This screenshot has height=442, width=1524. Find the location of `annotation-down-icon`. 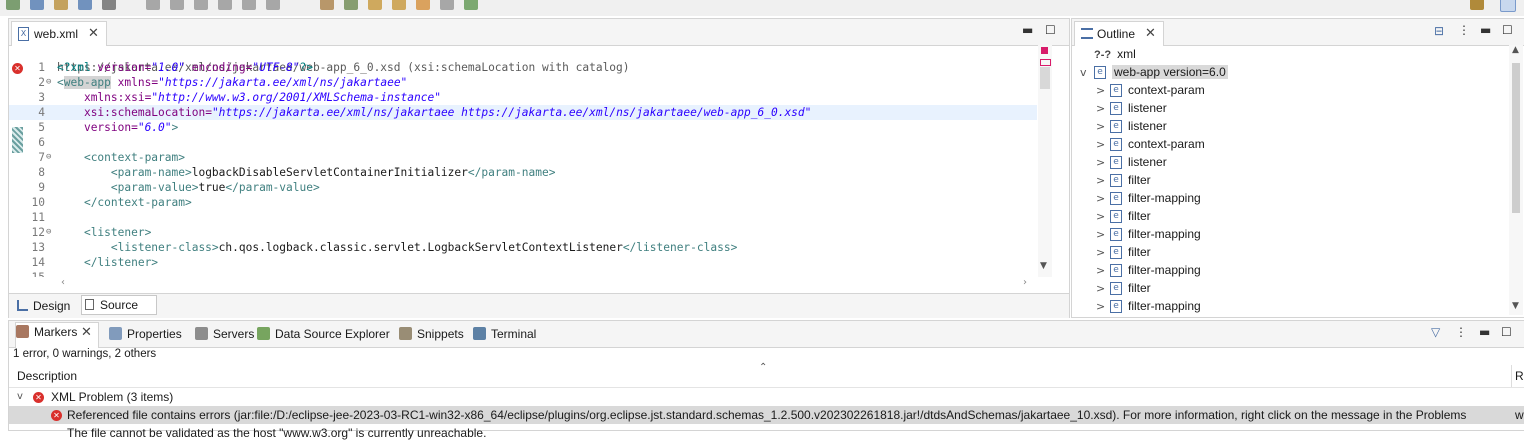

annotation-down-icon is located at coordinates (399, 5).